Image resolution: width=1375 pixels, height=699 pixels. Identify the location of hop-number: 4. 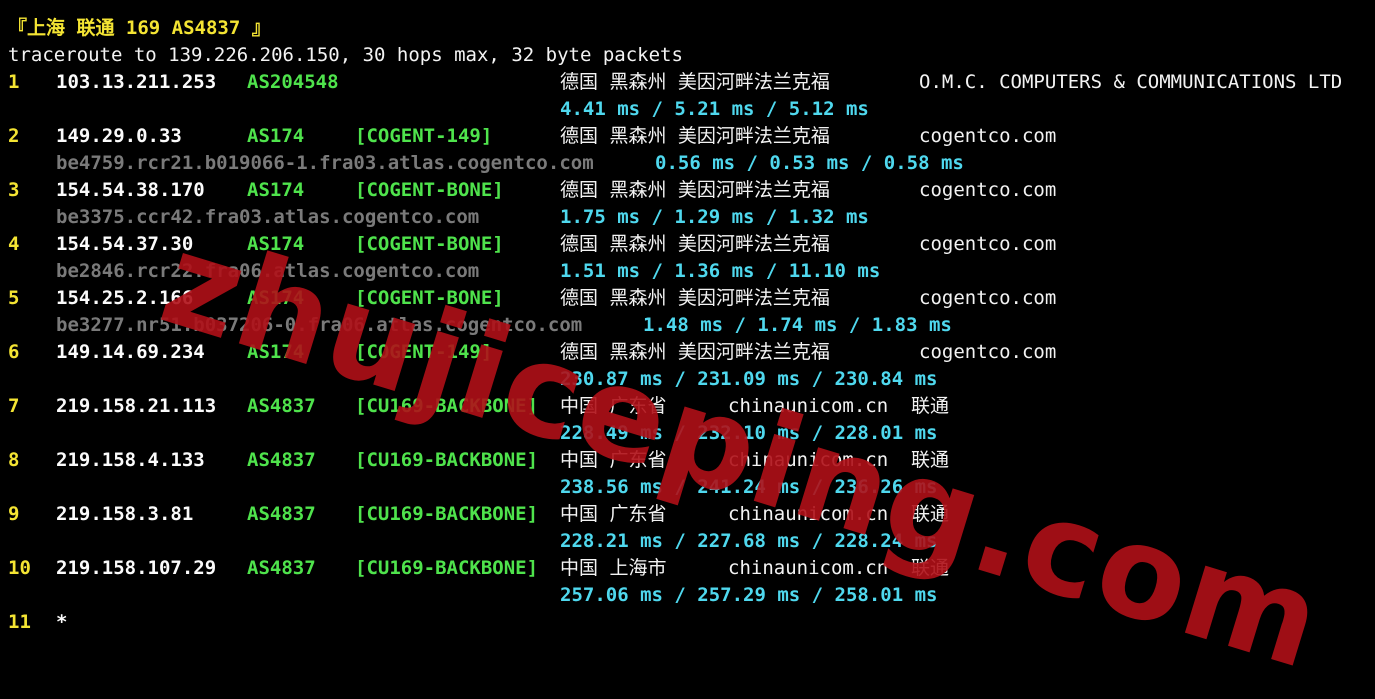
(14, 244).